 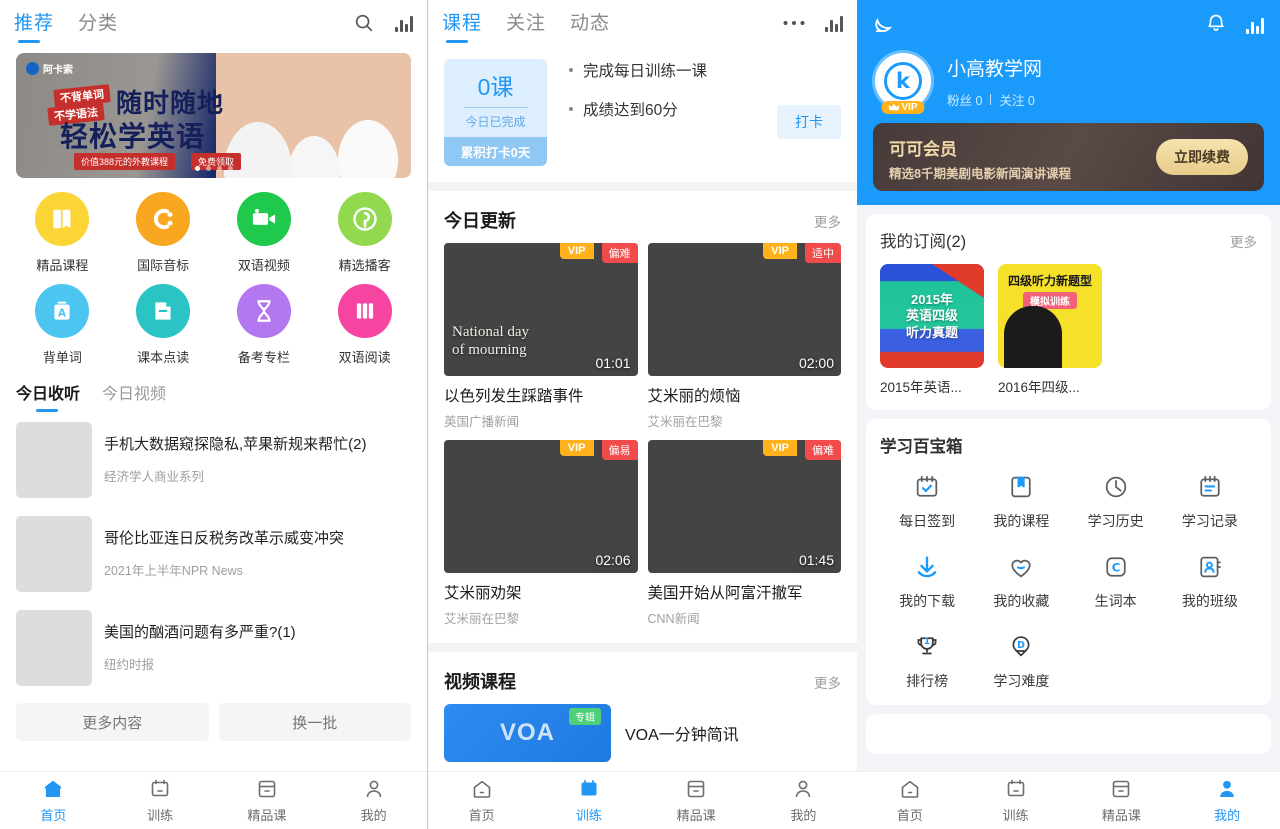 I want to click on more-dots-icon, so click(x=794, y=23).